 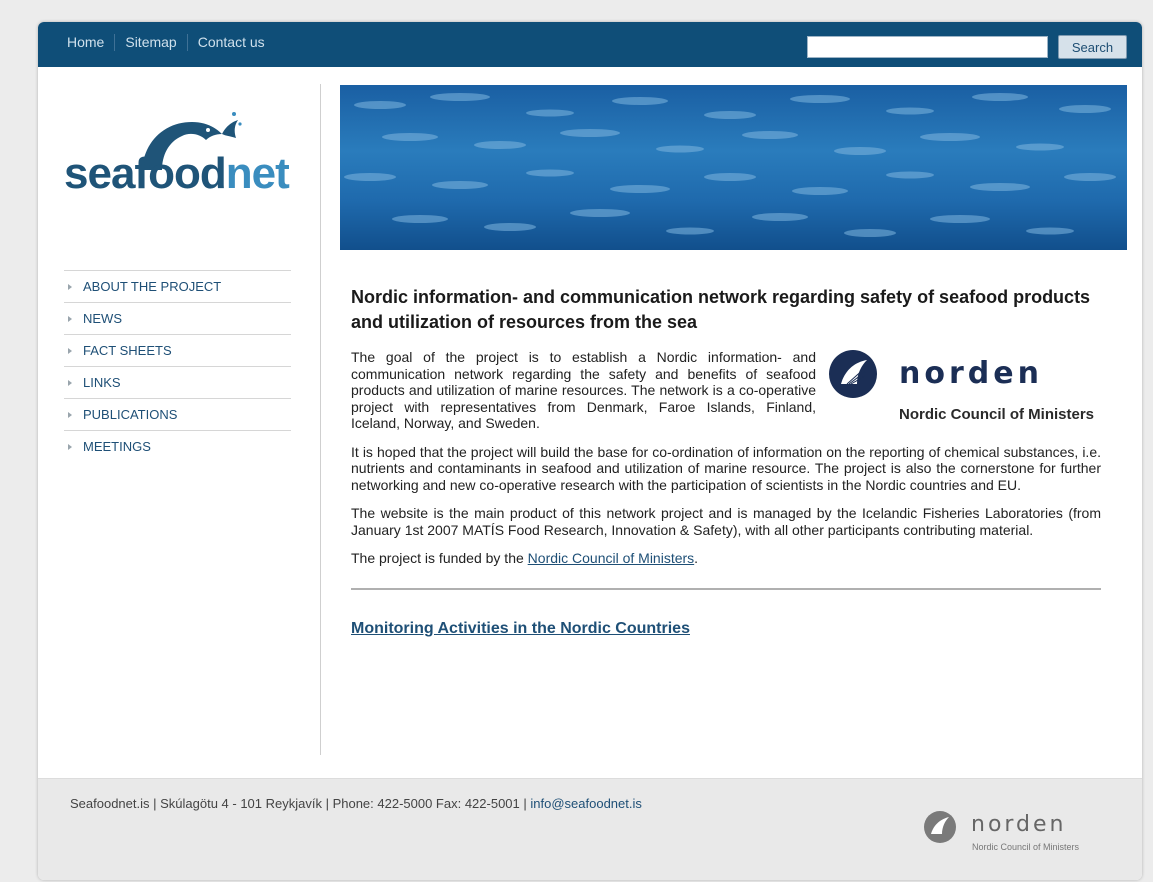 I want to click on top-nav-home-link: Home, so click(x=86, y=42).